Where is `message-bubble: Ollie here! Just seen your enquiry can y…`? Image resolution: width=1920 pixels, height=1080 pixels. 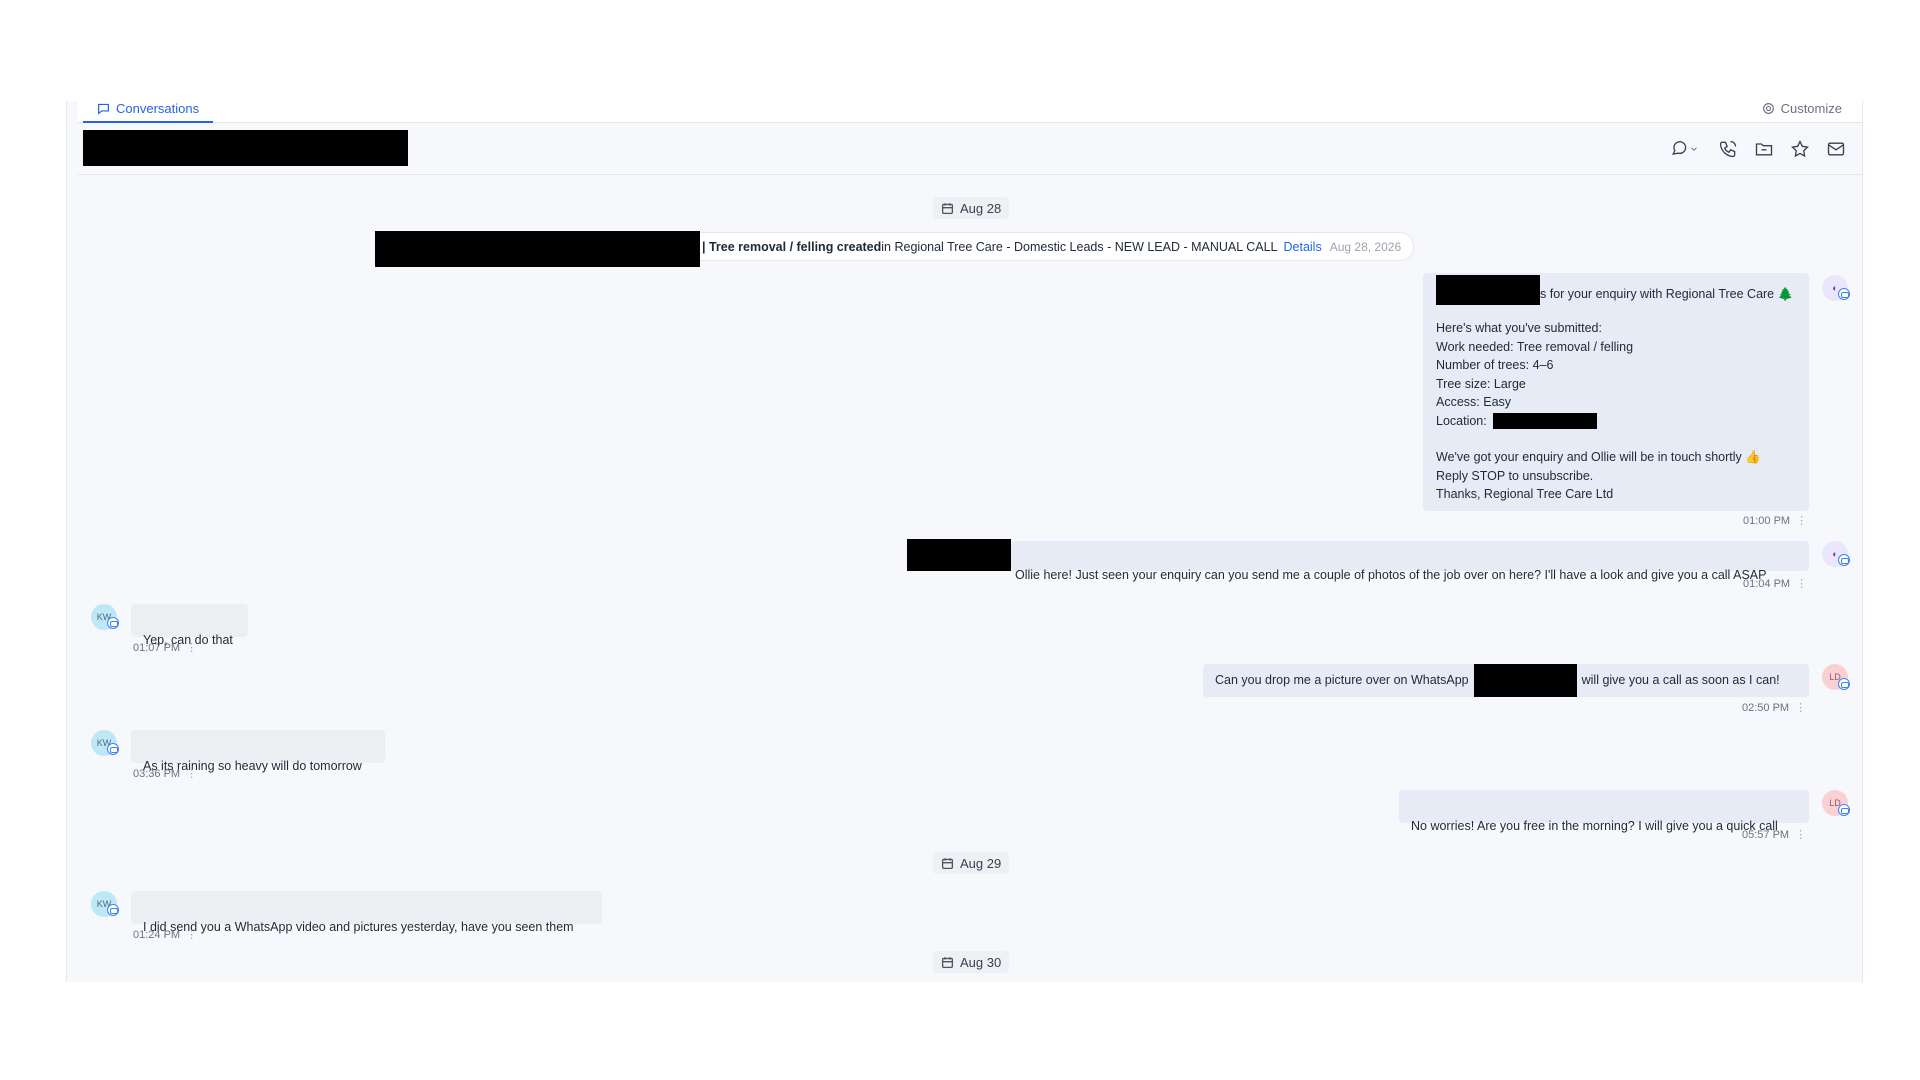 message-bubble: Ollie here! Just seen your enquiry can y… is located at coordinates (1410, 561).